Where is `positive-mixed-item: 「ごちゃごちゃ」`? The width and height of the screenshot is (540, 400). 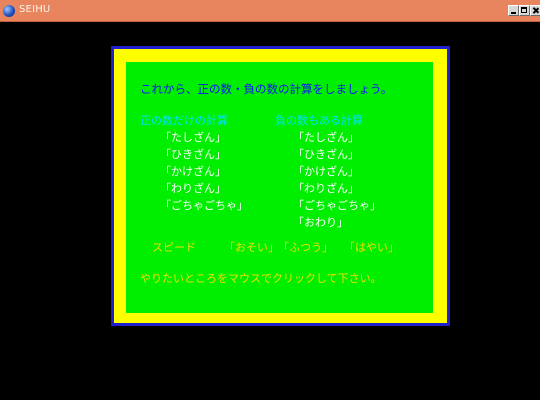
positive-mixed-item: 「ごちゃごちゃ」 is located at coordinates (204, 205).